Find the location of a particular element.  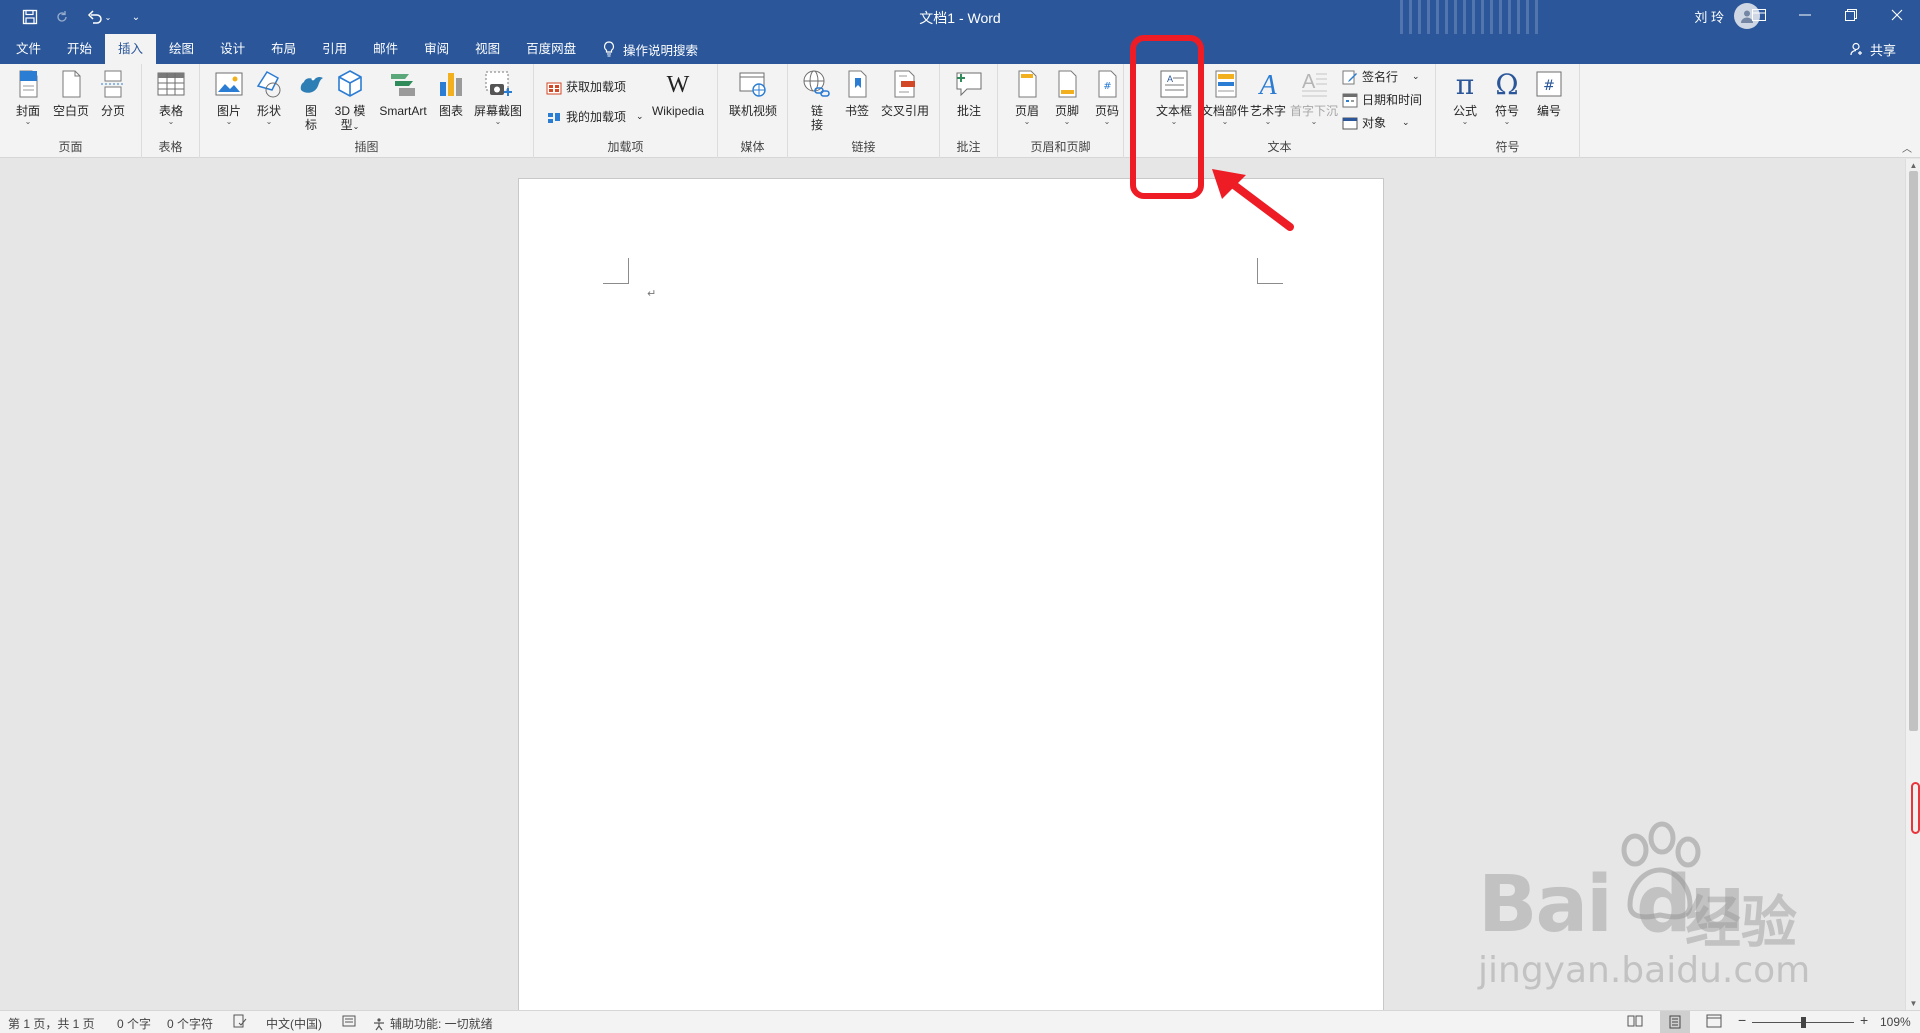

status-language: 中文(中国) is located at coordinates (294, 1023).